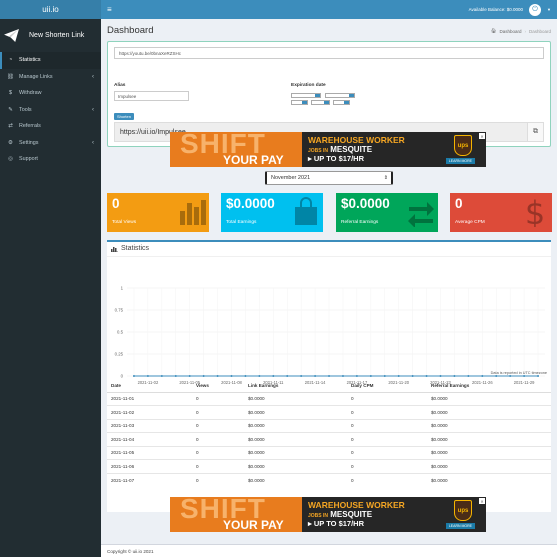  What do you see at coordinates (36, 76) in the screenshot?
I see `sidebar-item-label: Manage Links` at bounding box center [36, 76].